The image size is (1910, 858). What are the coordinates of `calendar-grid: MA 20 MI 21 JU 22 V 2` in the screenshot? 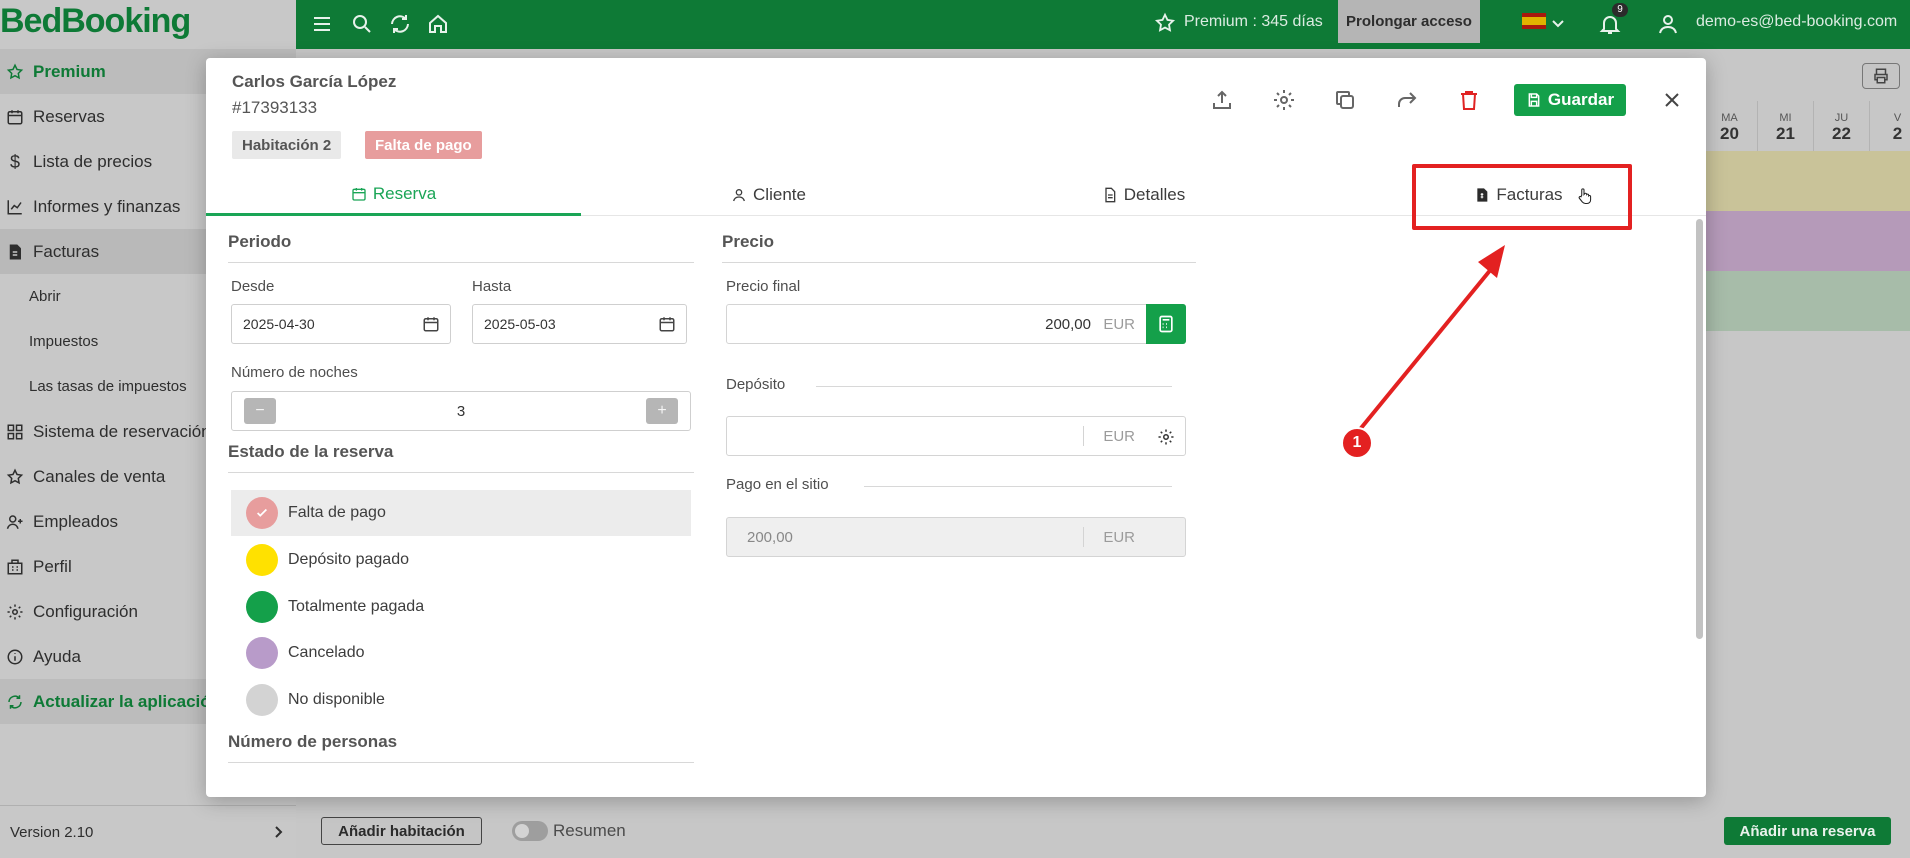 It's located at (1805, 216).